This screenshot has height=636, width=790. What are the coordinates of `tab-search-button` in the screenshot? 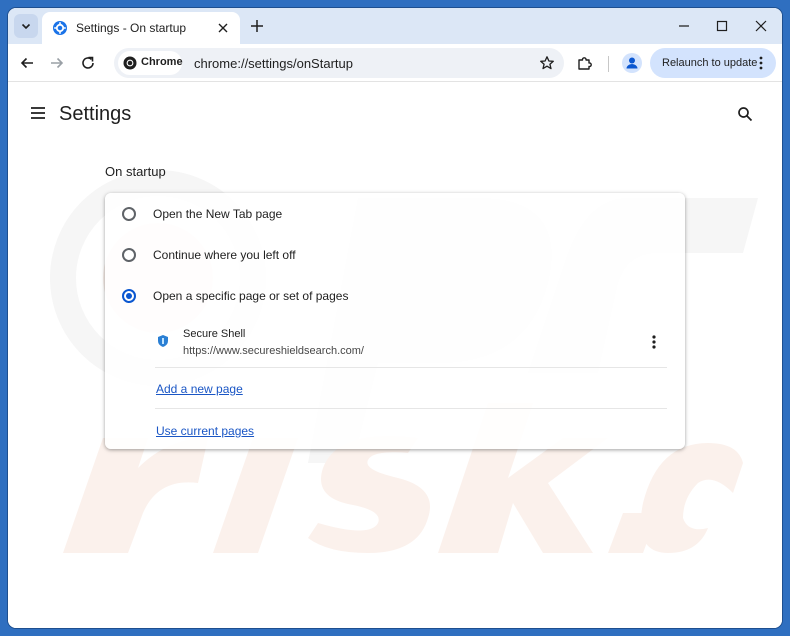 It's located at (26, 26).